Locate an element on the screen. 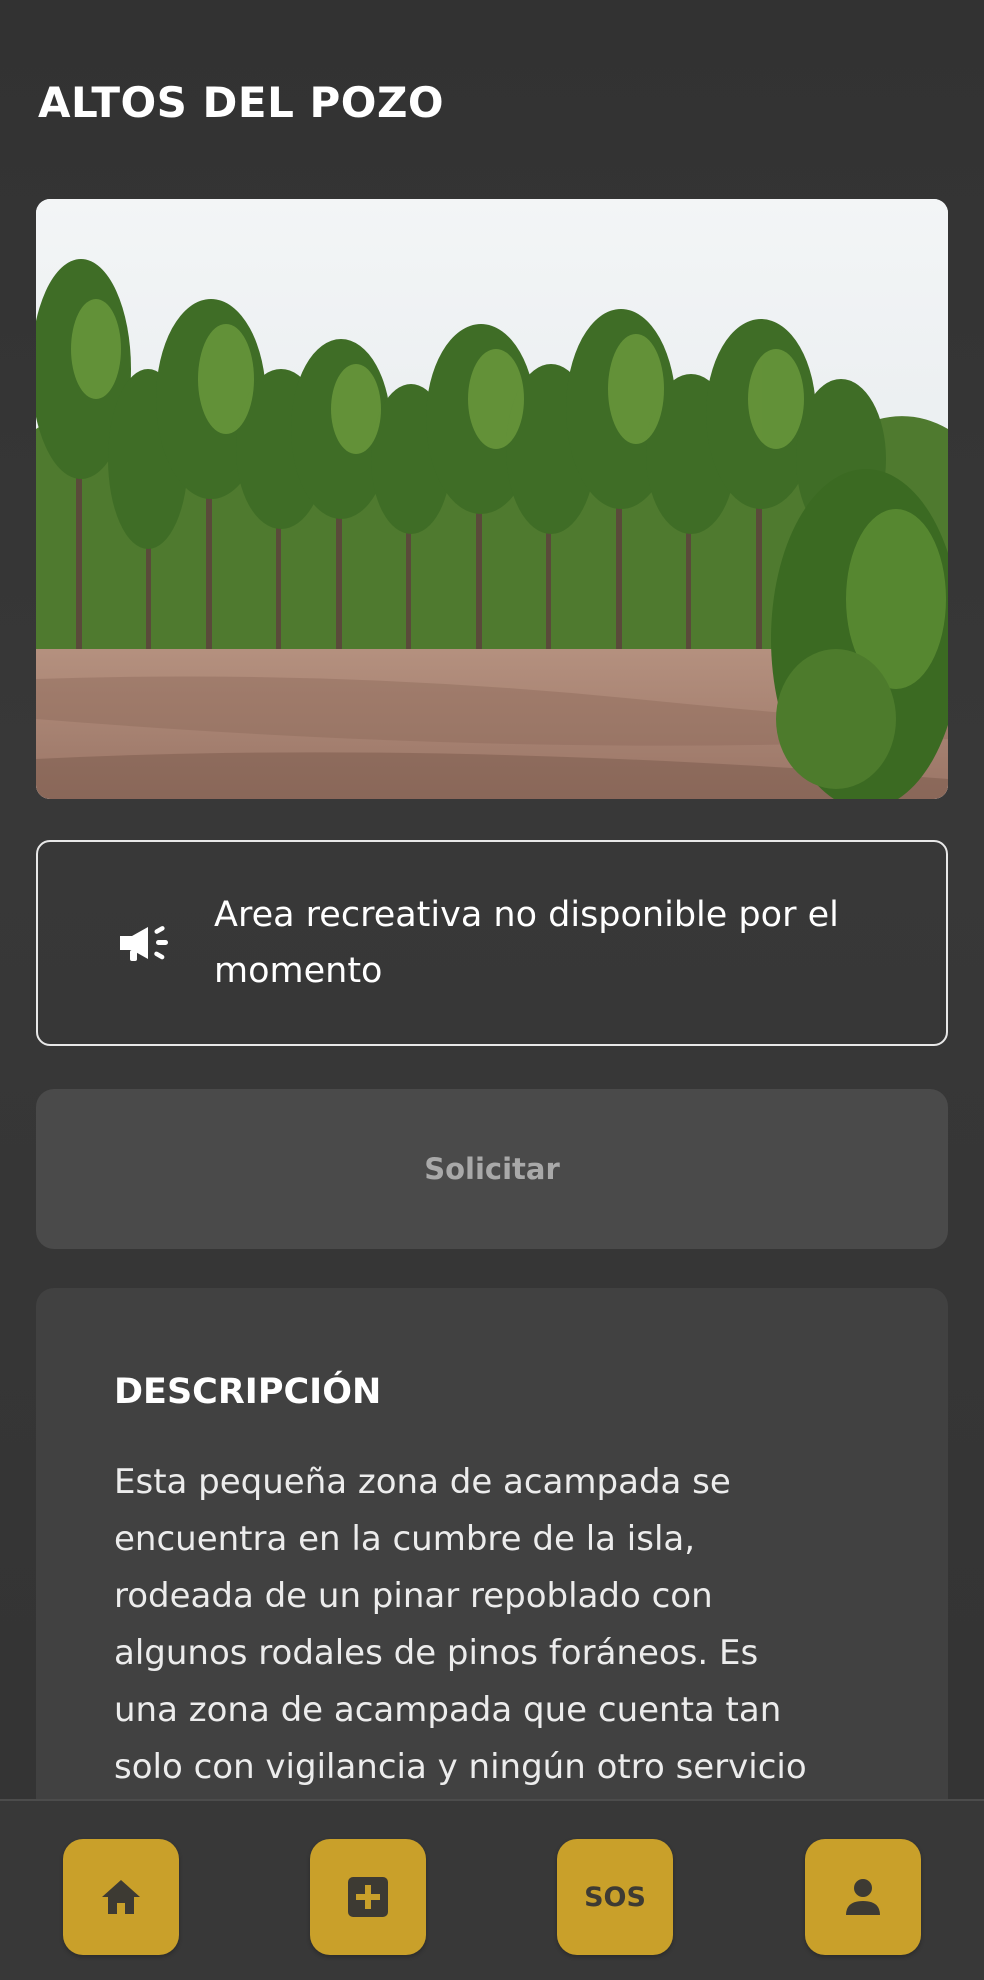 Image resolution: width=984 pixels, height=1980 pixels. user-icon is located at coordinates (863, 1897).